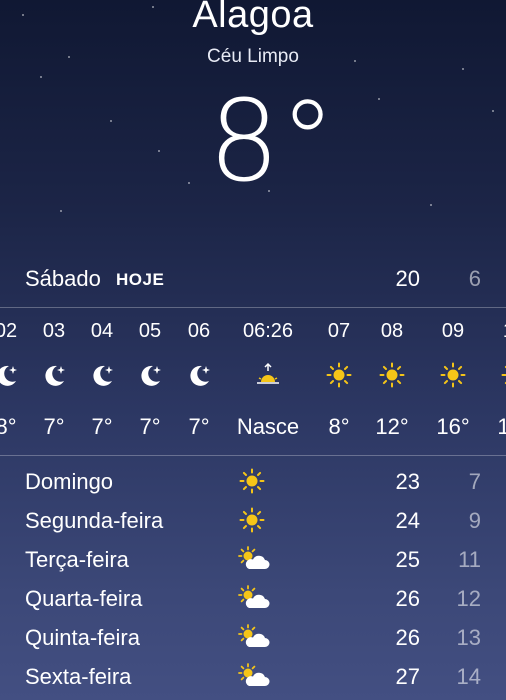  Describe the element at coordinates (407, 520) in the screenshot. I see `daily-high: 24` at that location.